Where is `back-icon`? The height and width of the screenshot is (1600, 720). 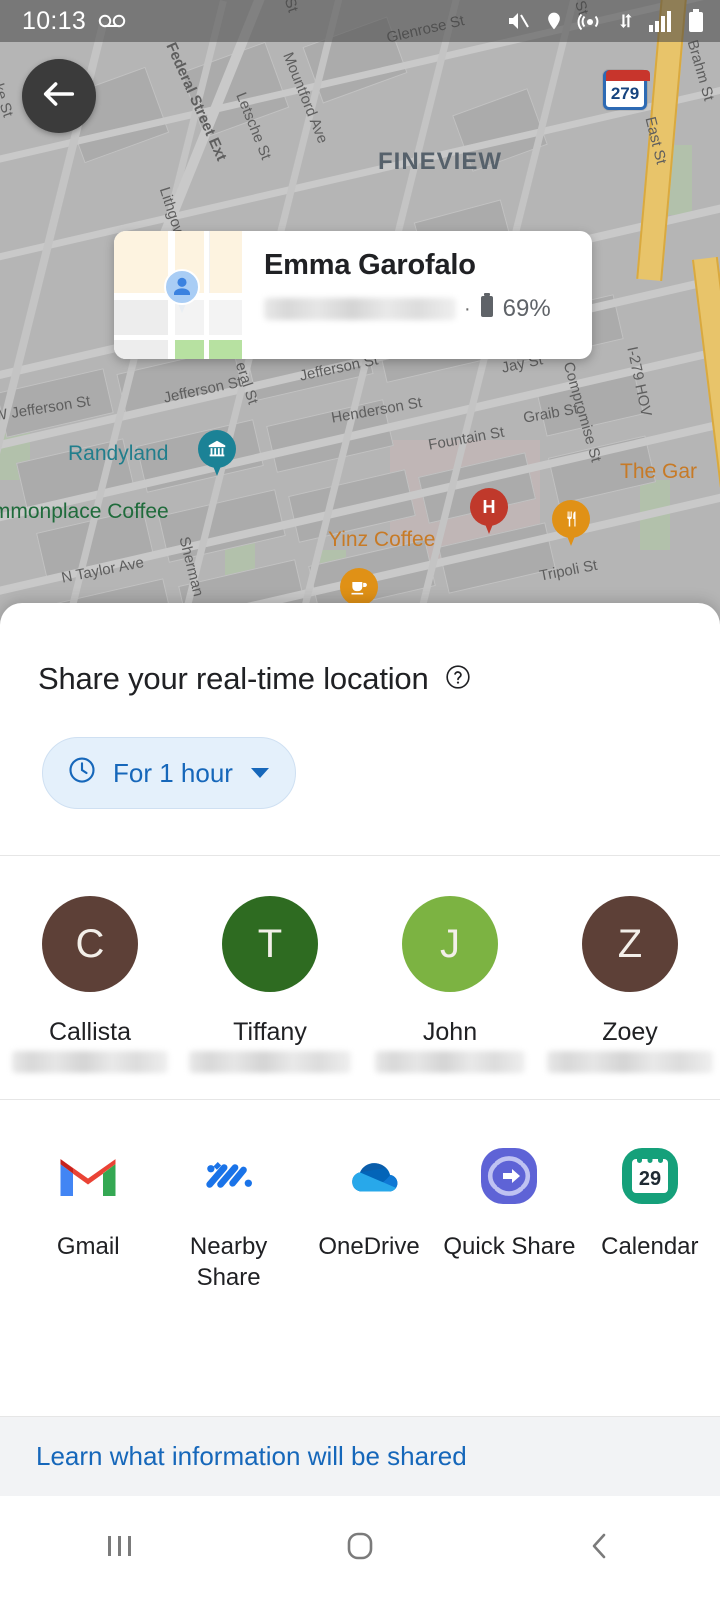
back-icon is located at coordinates (600, 1548).